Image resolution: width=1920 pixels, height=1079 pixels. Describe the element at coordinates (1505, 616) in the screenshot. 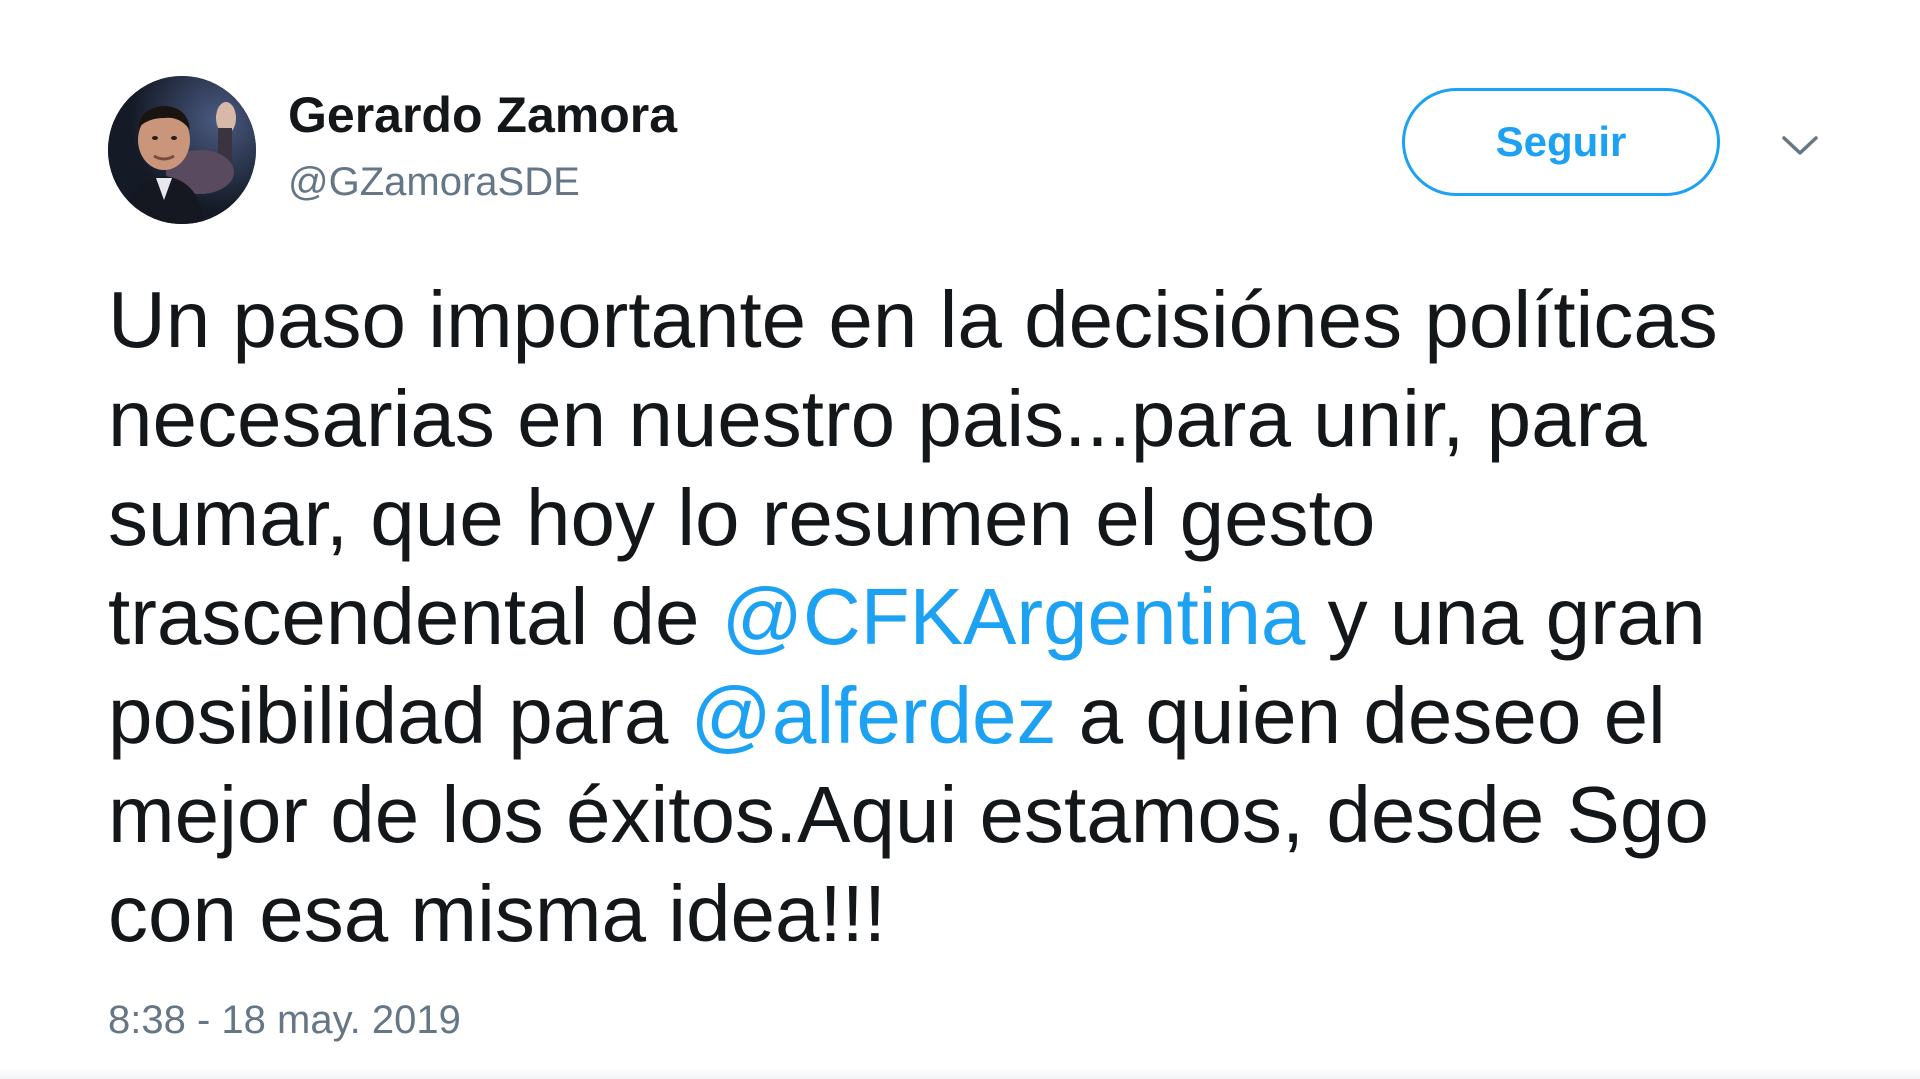

I see `tweet-text-segment: y una gran` at that location.